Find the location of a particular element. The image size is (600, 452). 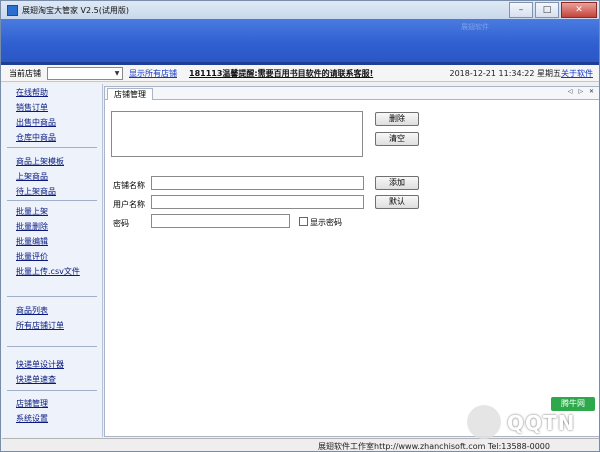

tab-store-management: 店铺管理 is located at coordinates (130, 94).